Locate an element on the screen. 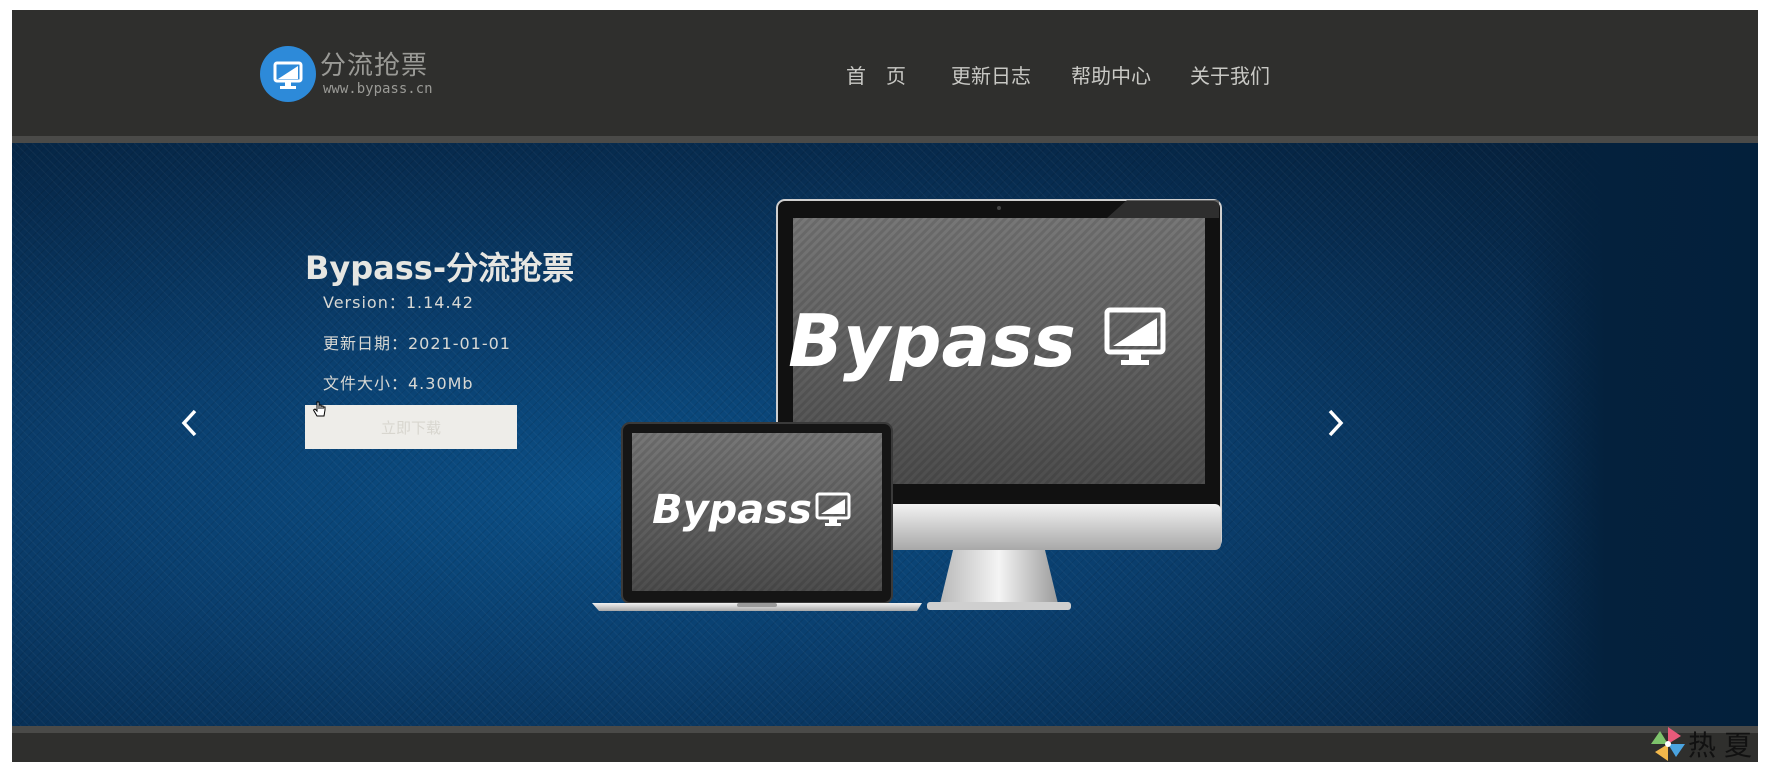 This screenshot has width=1770, height=770. cursor-hand-icon is located at coordinates (319, 409).